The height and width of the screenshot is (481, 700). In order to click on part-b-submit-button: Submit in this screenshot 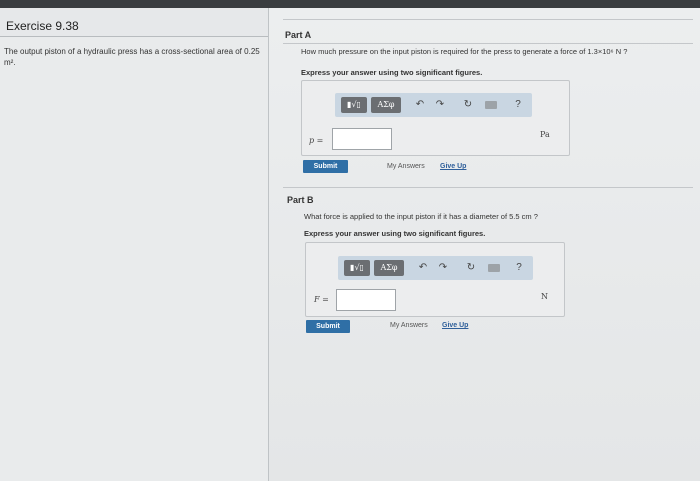, I will do `click(328, 326)`.